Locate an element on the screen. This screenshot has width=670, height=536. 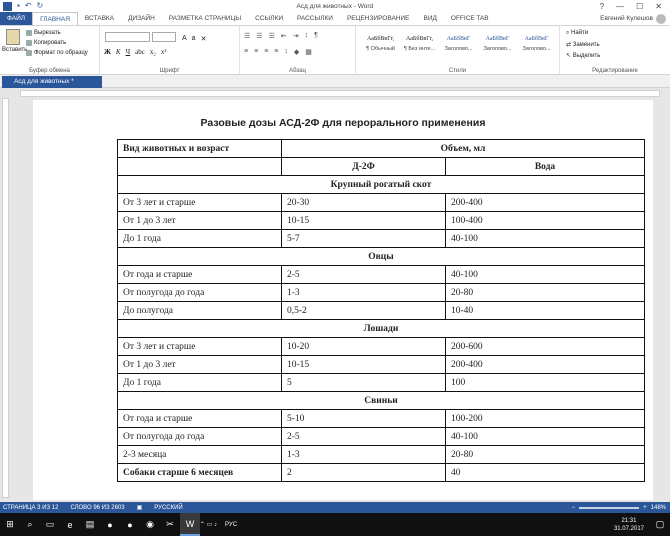
style-name: ¶ Обычный is located at coordinates (380, 49).